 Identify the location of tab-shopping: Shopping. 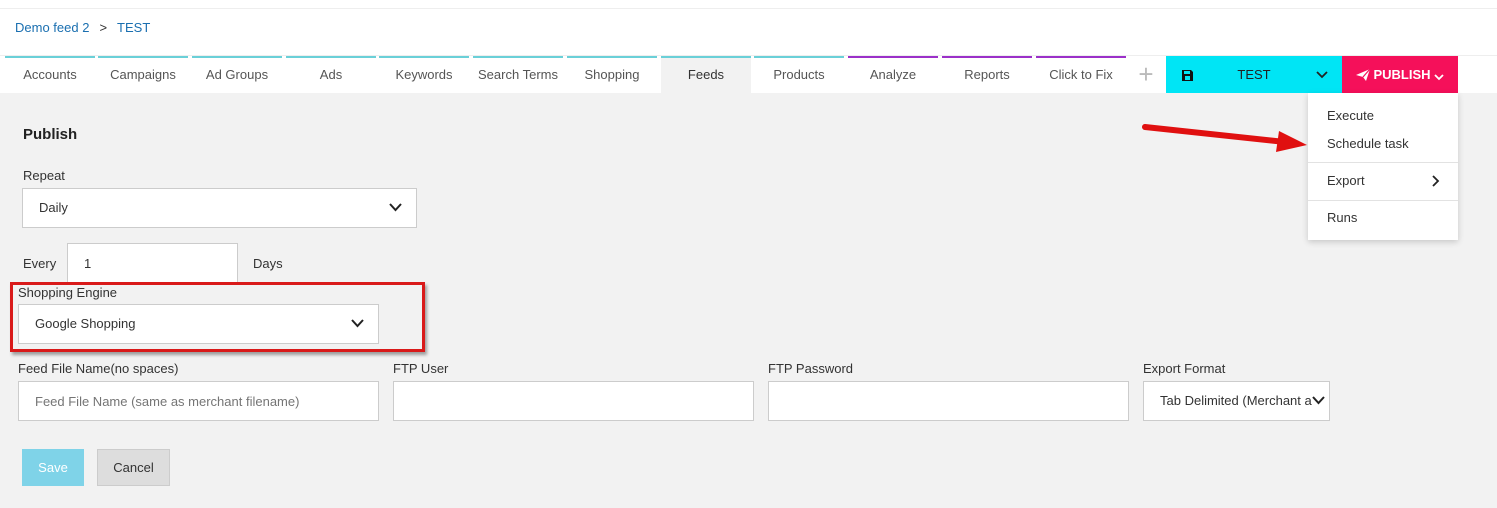
(612, 74).